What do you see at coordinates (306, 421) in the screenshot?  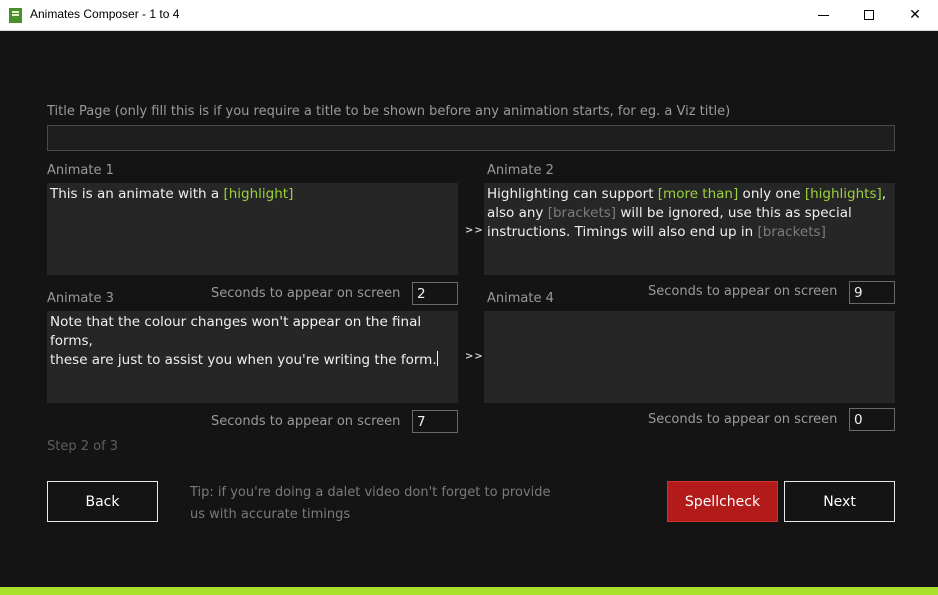 I see `animate3-seconds-label: Seconds to appear on screen` at bounding box center [306, 421].